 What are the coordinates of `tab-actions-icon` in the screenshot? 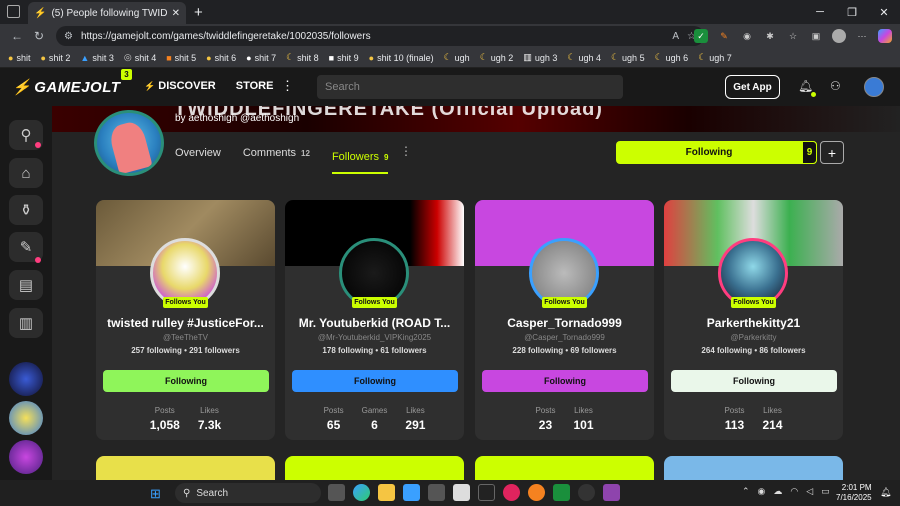 It's located at (13, 11).